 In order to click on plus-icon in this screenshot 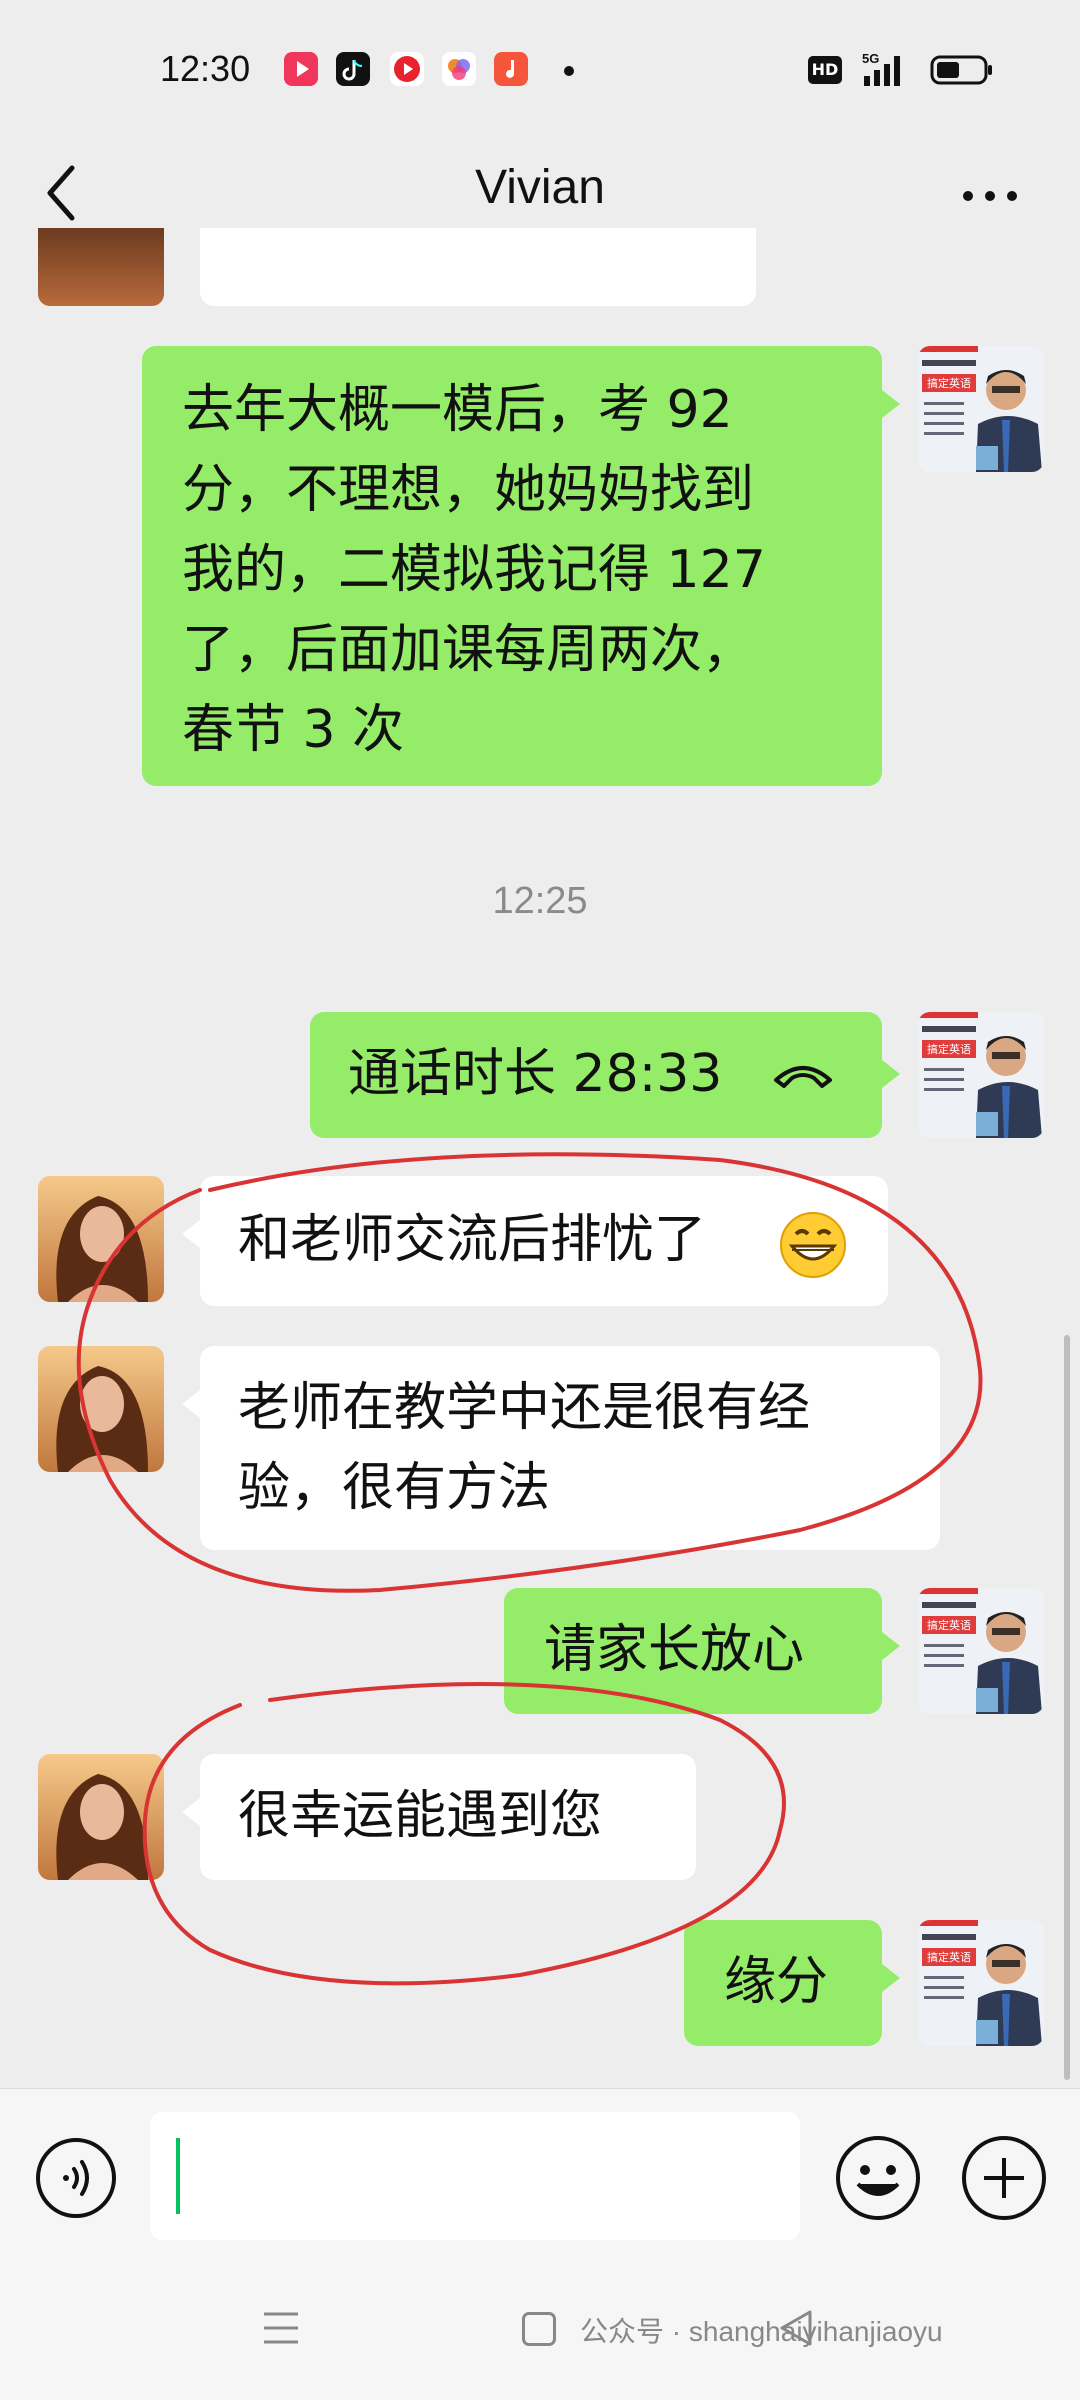, I will do `click(1004, 2178)`.